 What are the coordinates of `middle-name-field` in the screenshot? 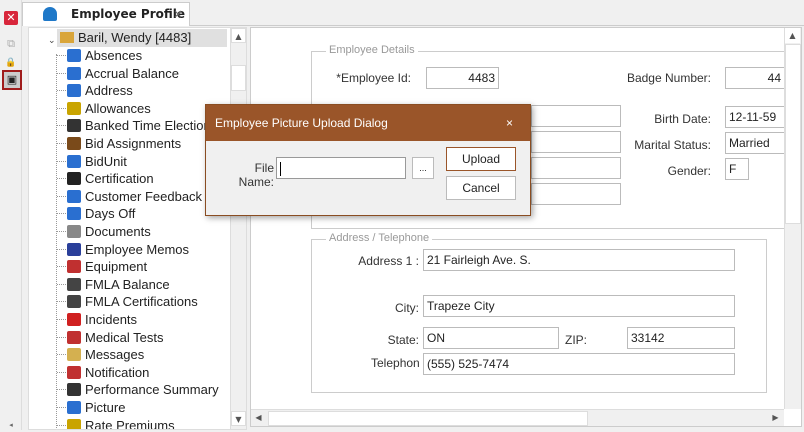 It's located at (576, 142).